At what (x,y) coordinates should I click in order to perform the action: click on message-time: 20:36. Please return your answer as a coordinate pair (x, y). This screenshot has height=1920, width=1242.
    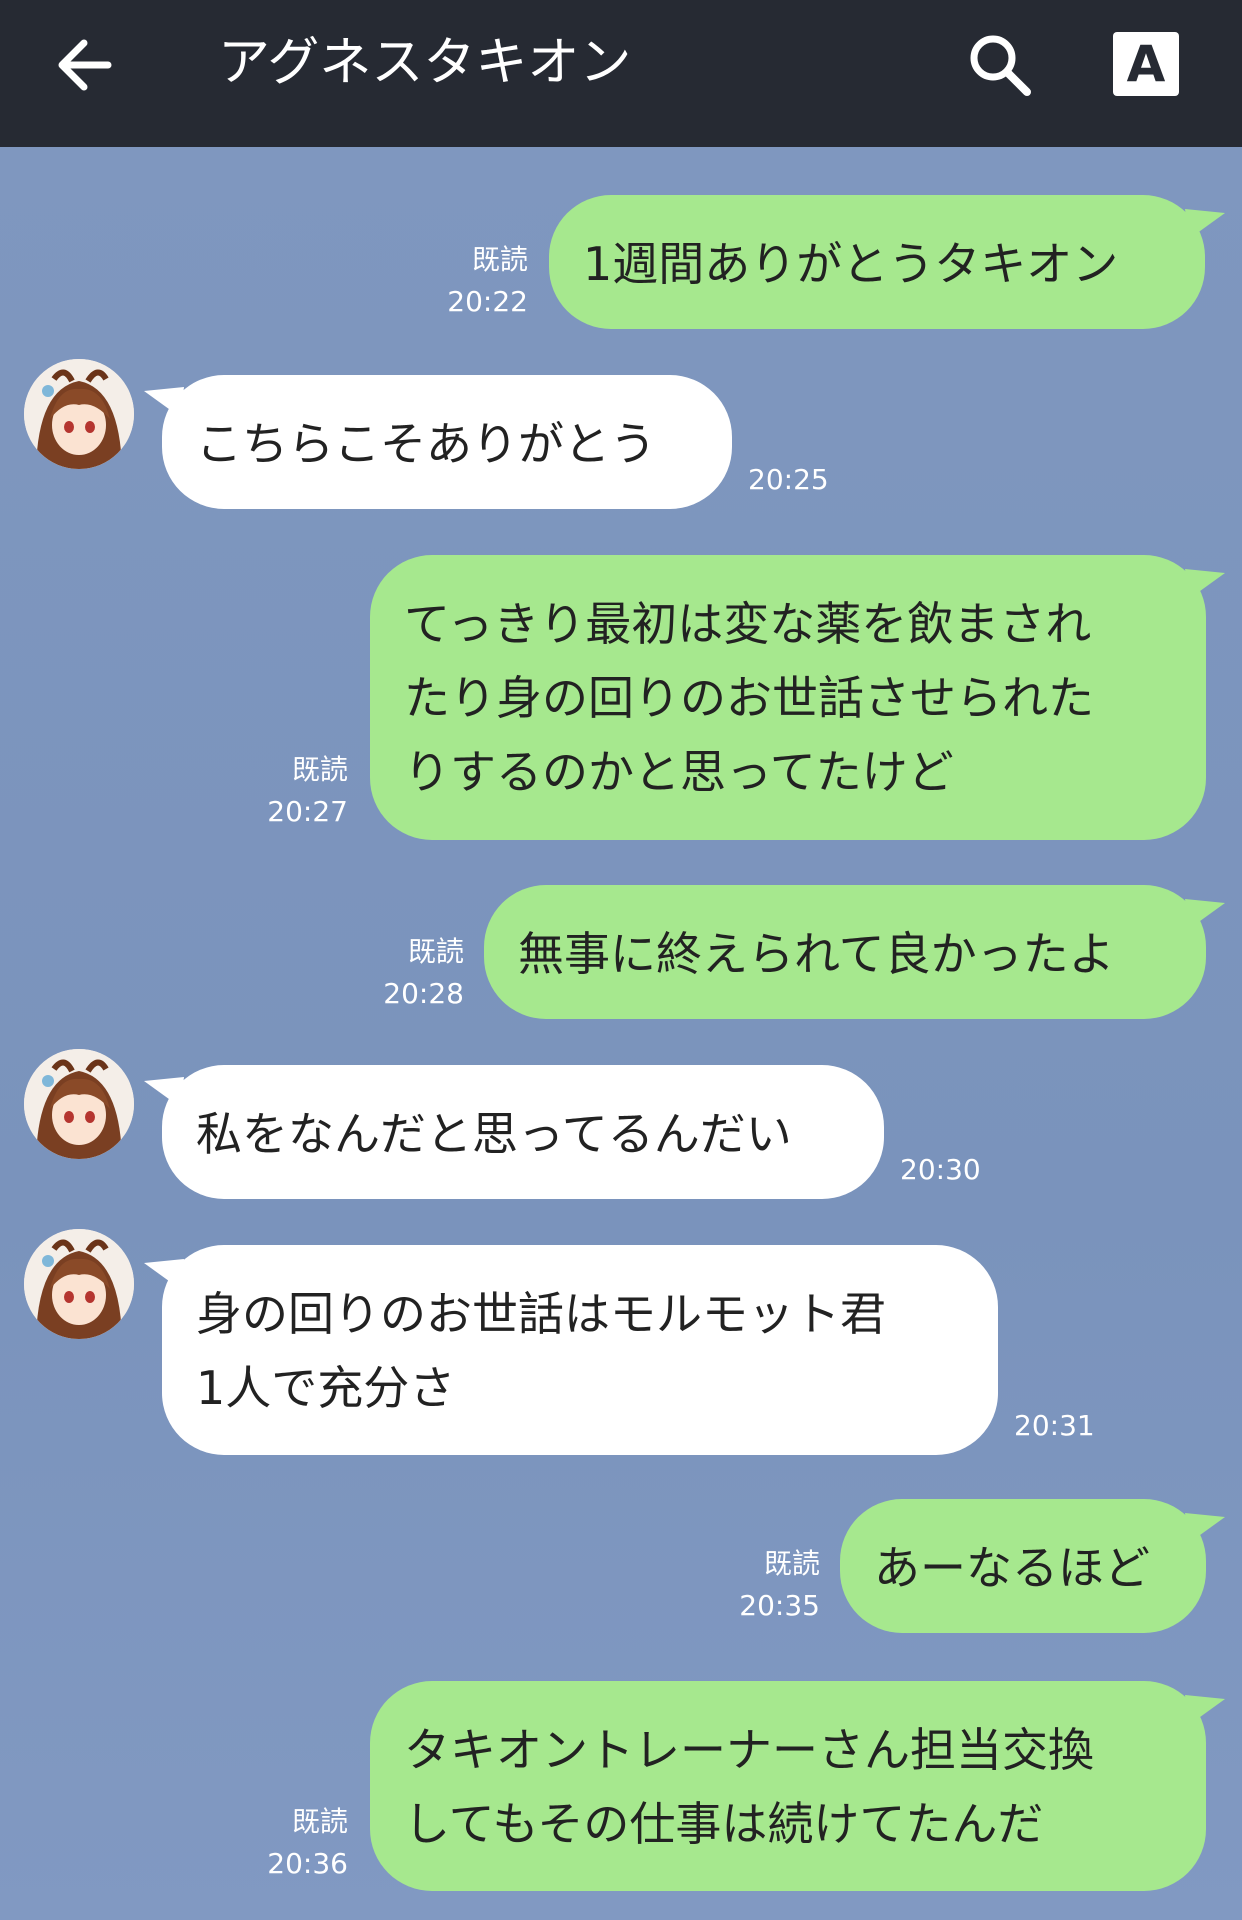
    Looking at the image, I should click on (307, 1863).